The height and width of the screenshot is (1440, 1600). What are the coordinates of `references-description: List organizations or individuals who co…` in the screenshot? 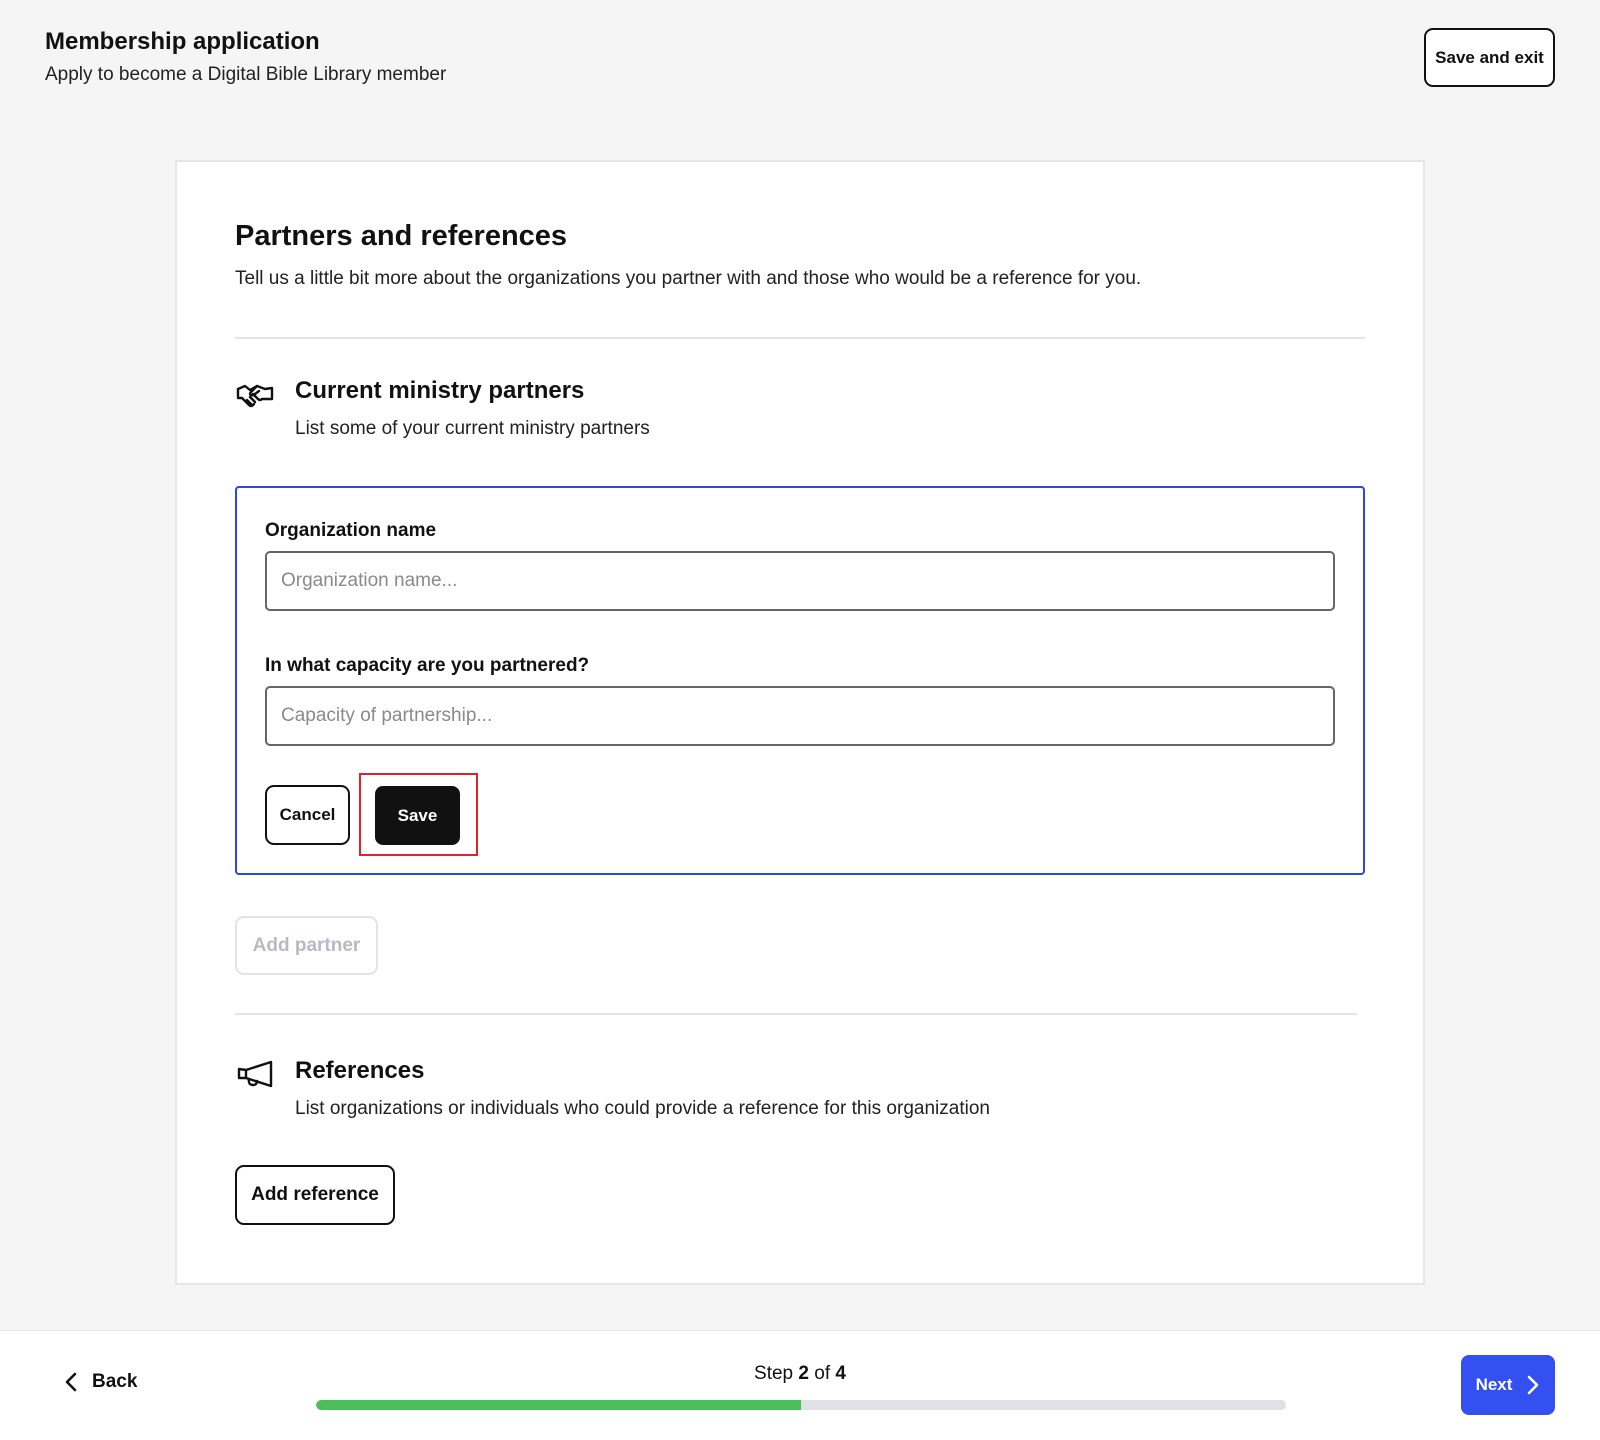 It's located at (642, 1108).